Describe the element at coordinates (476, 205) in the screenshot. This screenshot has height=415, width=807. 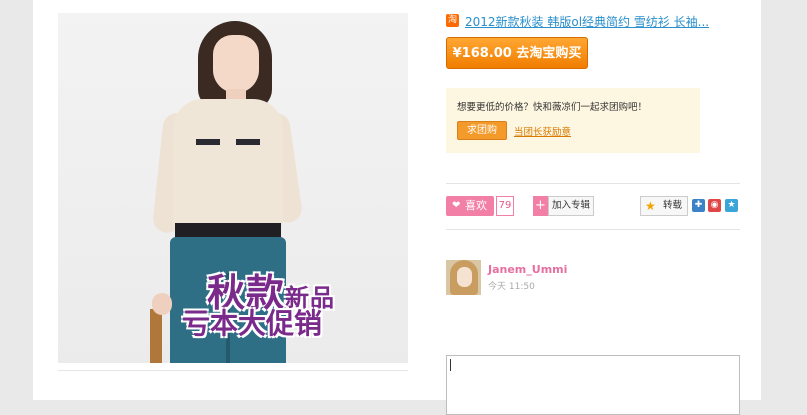
I see `like-label: 喜欢` at that location.